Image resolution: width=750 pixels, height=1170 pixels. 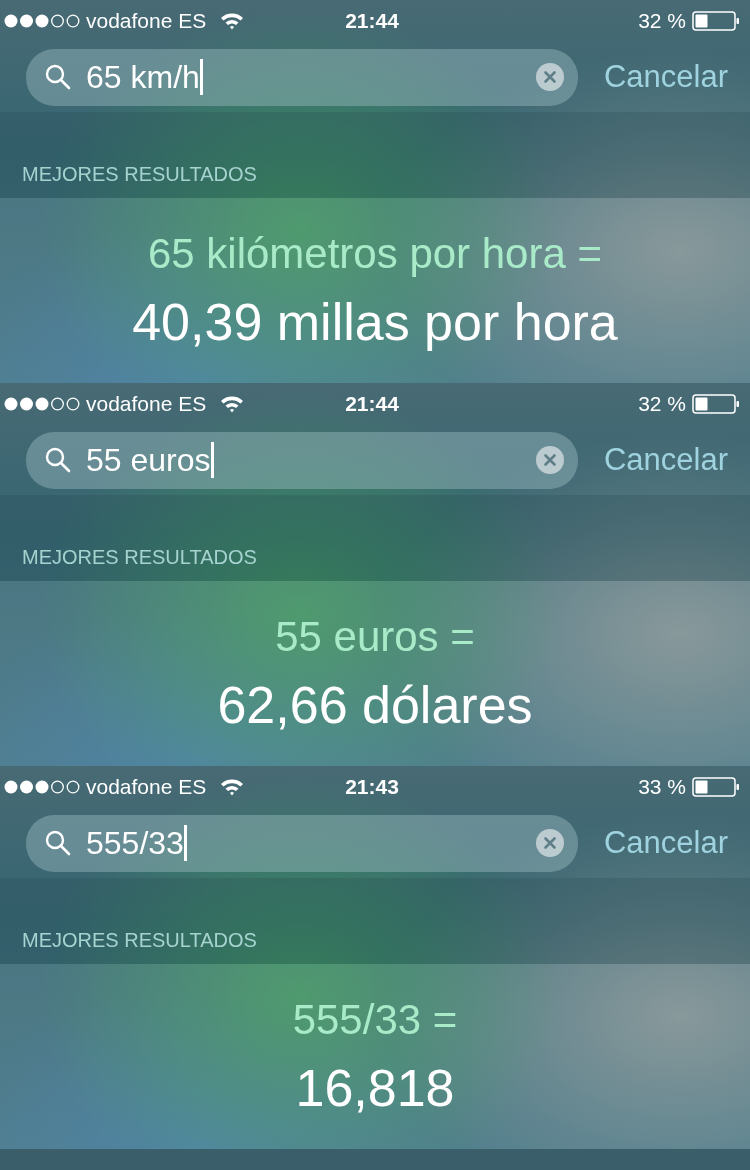 I want to click on result-answer: 62,66 dólares, so click(x=375, y=704).